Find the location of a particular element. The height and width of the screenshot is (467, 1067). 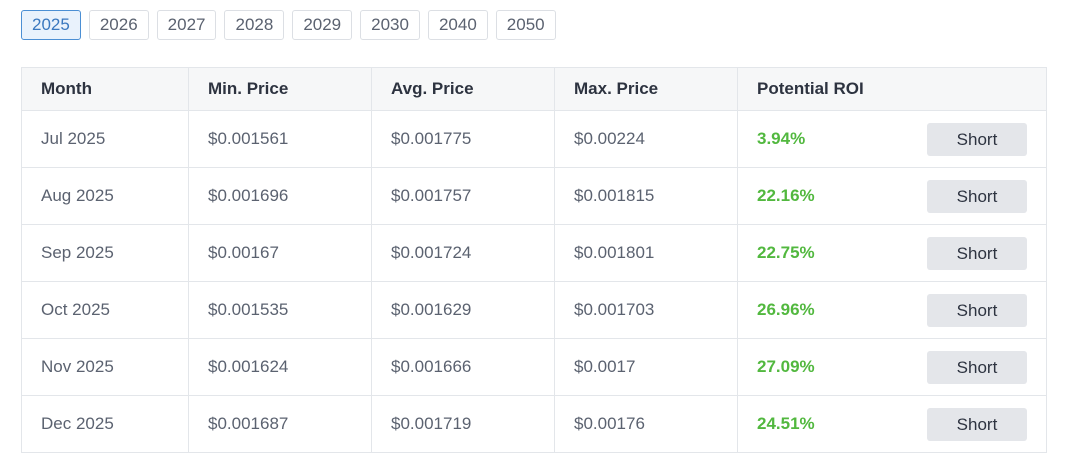

tab-2040: 2040 is located at coordinates (457, 25).